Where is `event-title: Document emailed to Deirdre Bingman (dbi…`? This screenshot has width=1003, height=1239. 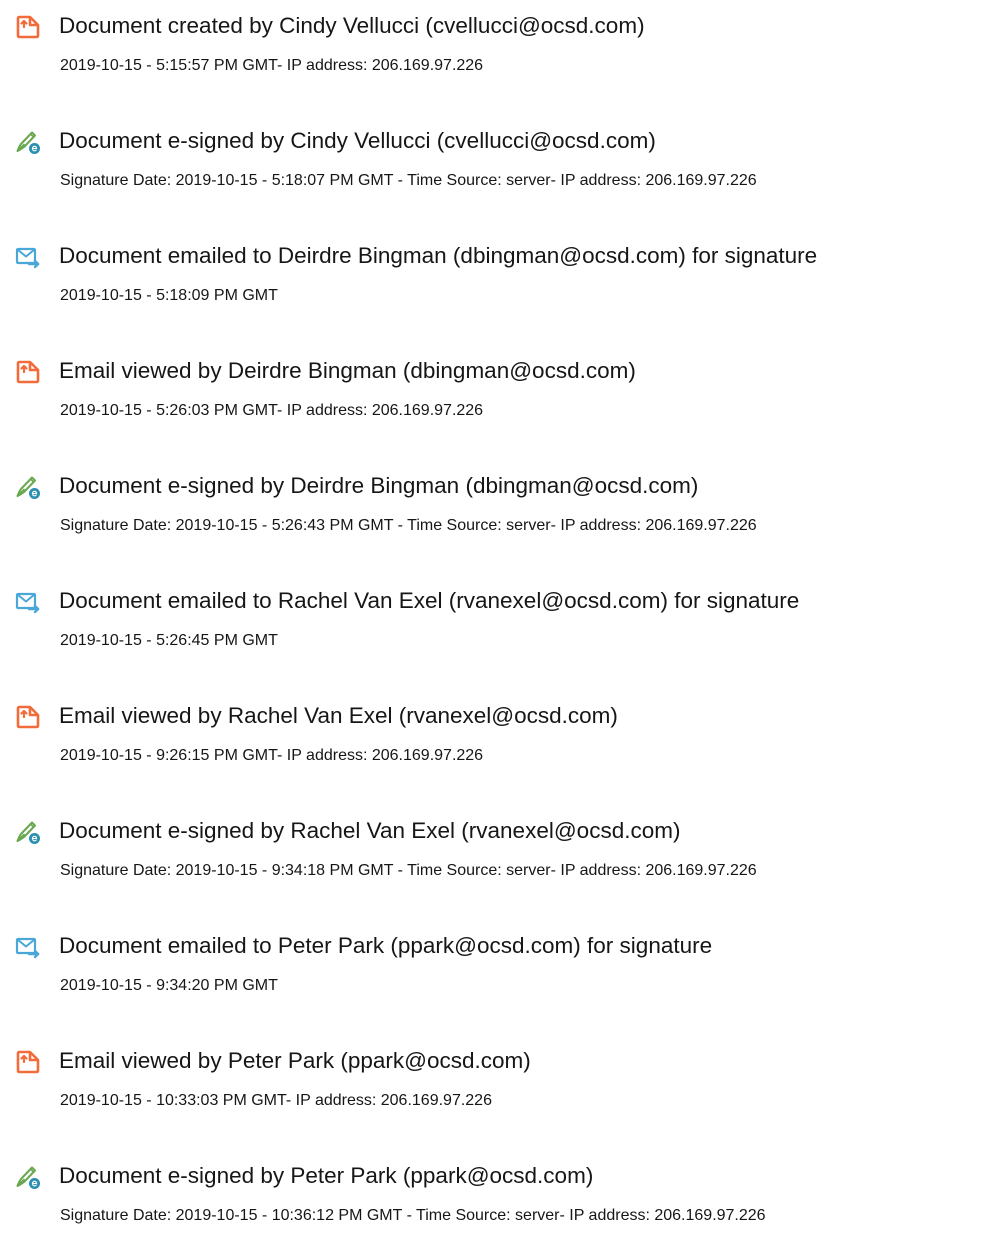
event-title: Document emailed to Deirdre Bingman (dbi… is located at coordinates (438, 255).